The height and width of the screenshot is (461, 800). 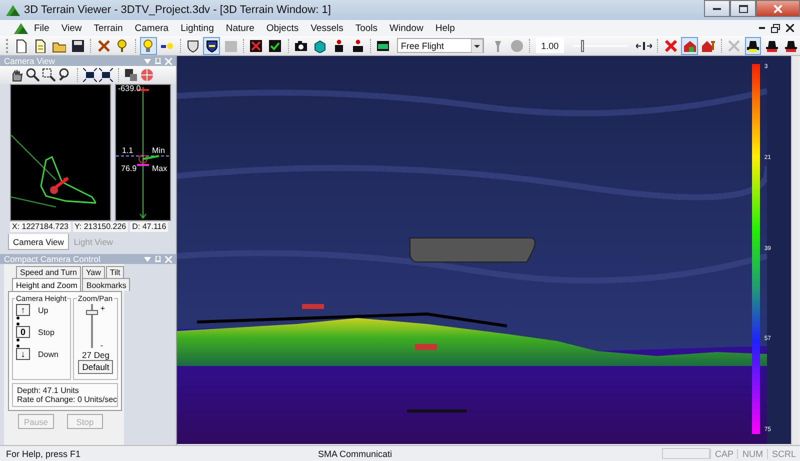 I want to click on depth-value: 76.9, so click(x=129, y=168).